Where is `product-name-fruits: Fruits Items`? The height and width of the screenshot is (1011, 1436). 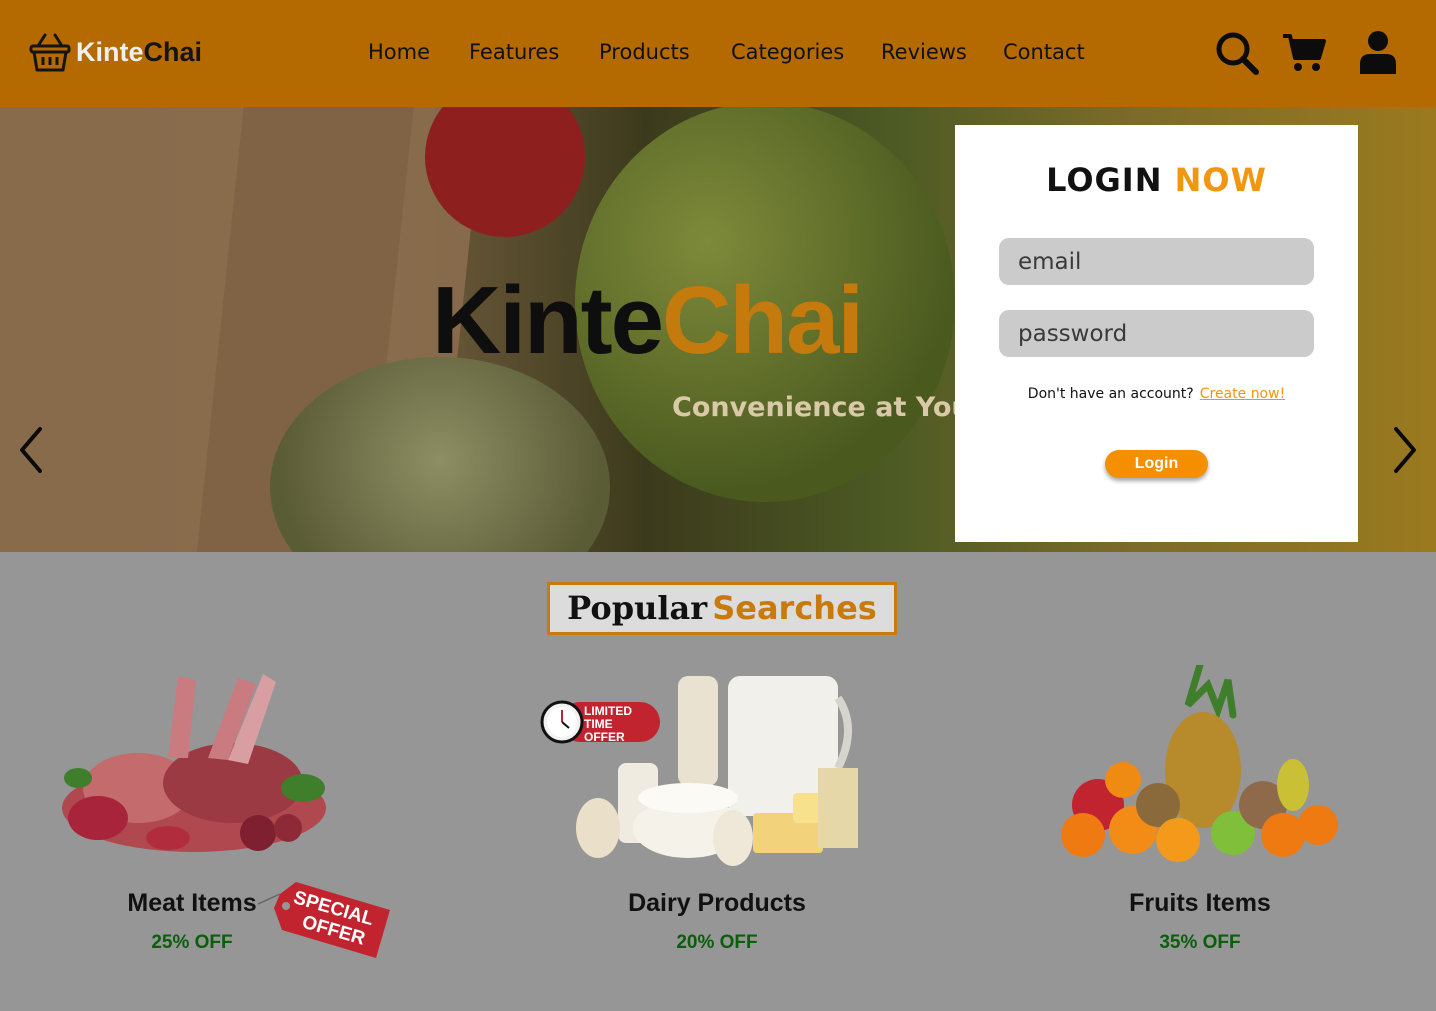 product-name-fruits: Fruits Items is located at coordinates (1200, 903).